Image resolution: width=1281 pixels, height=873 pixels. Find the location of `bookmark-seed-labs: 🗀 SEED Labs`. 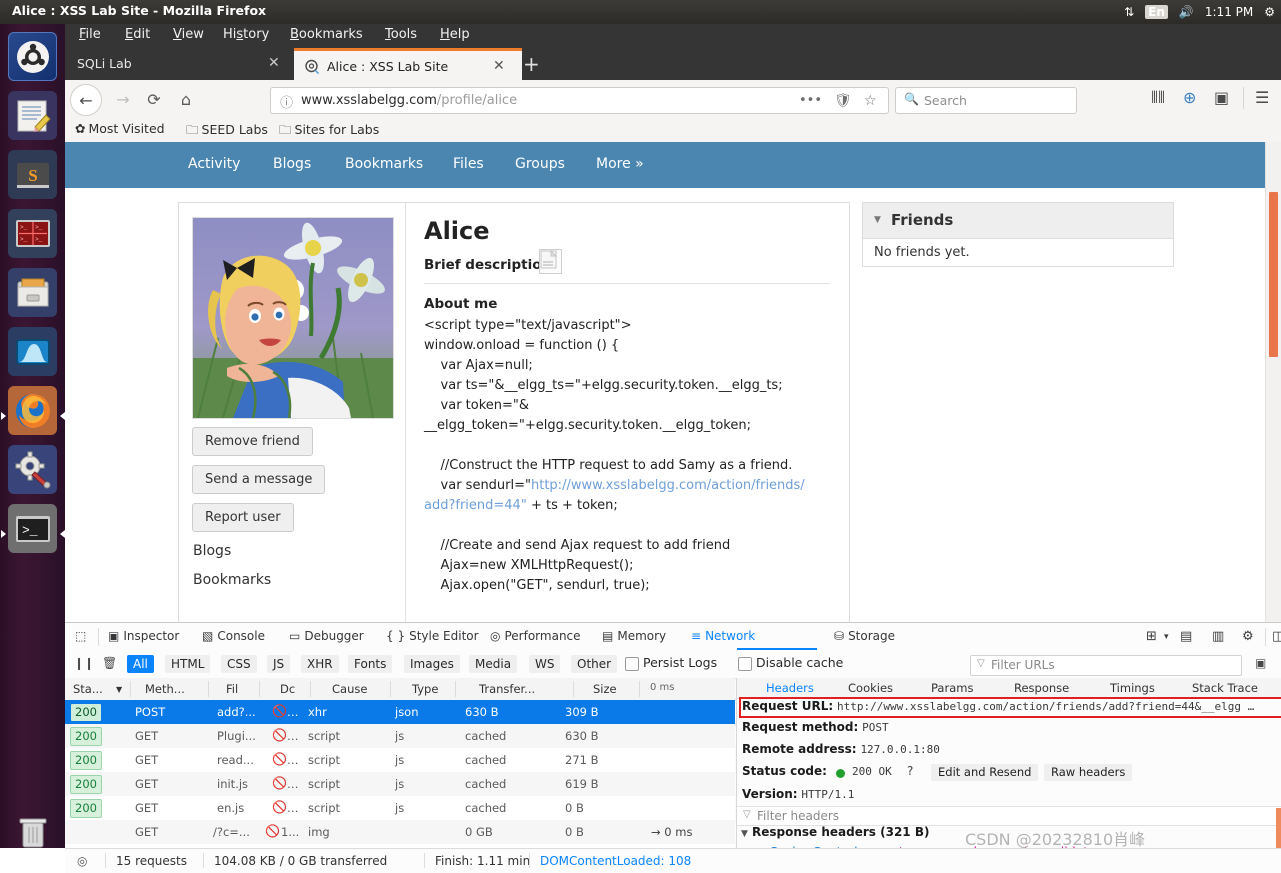

bookmark-seed-labs: 🗀 SEED Labs is located at coordinates (227, 131).